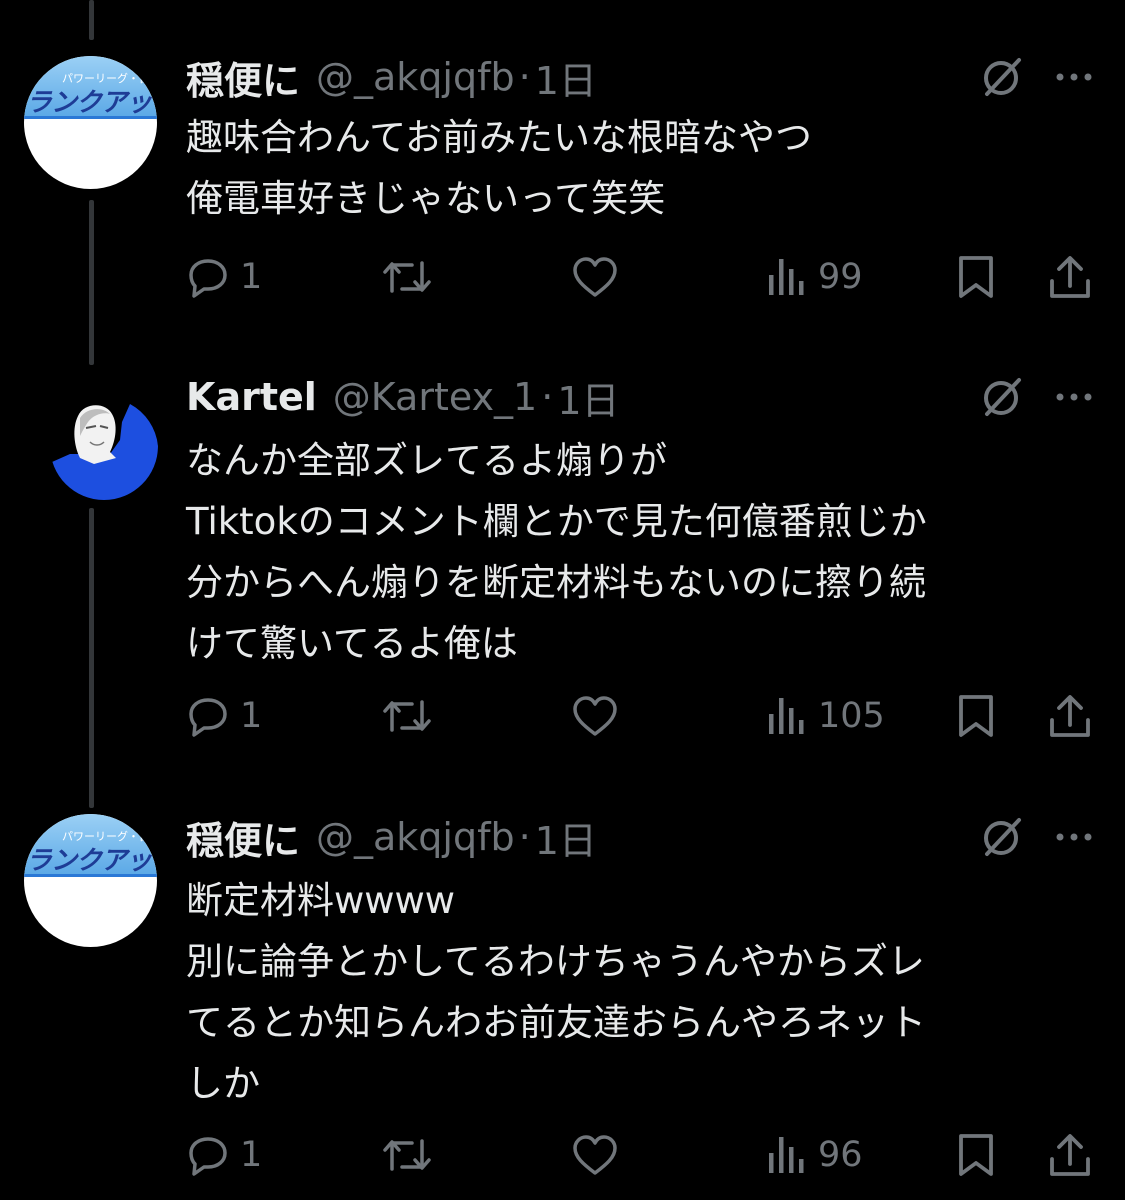 The image size is (1125, 1200). Describe the element at coordinates (641, 716) in the screenshot. I see `action-bar: 1 105` at that location.